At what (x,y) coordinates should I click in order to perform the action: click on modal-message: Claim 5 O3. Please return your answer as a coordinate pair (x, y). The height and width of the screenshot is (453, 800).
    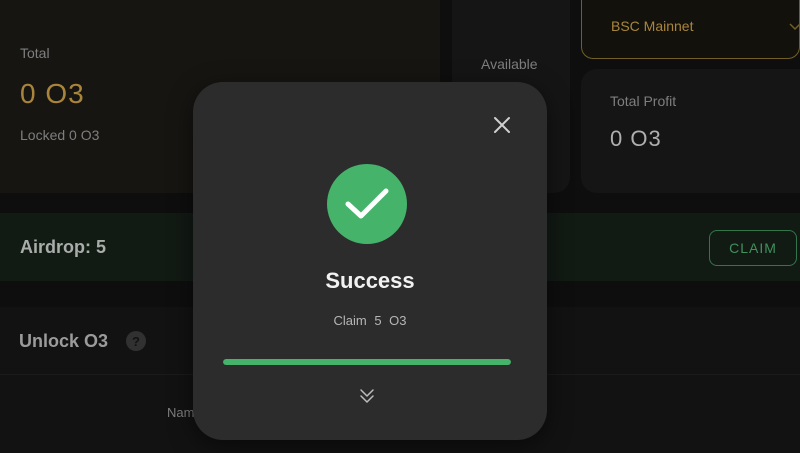
    Looking at the image, I should click on (370, 320).